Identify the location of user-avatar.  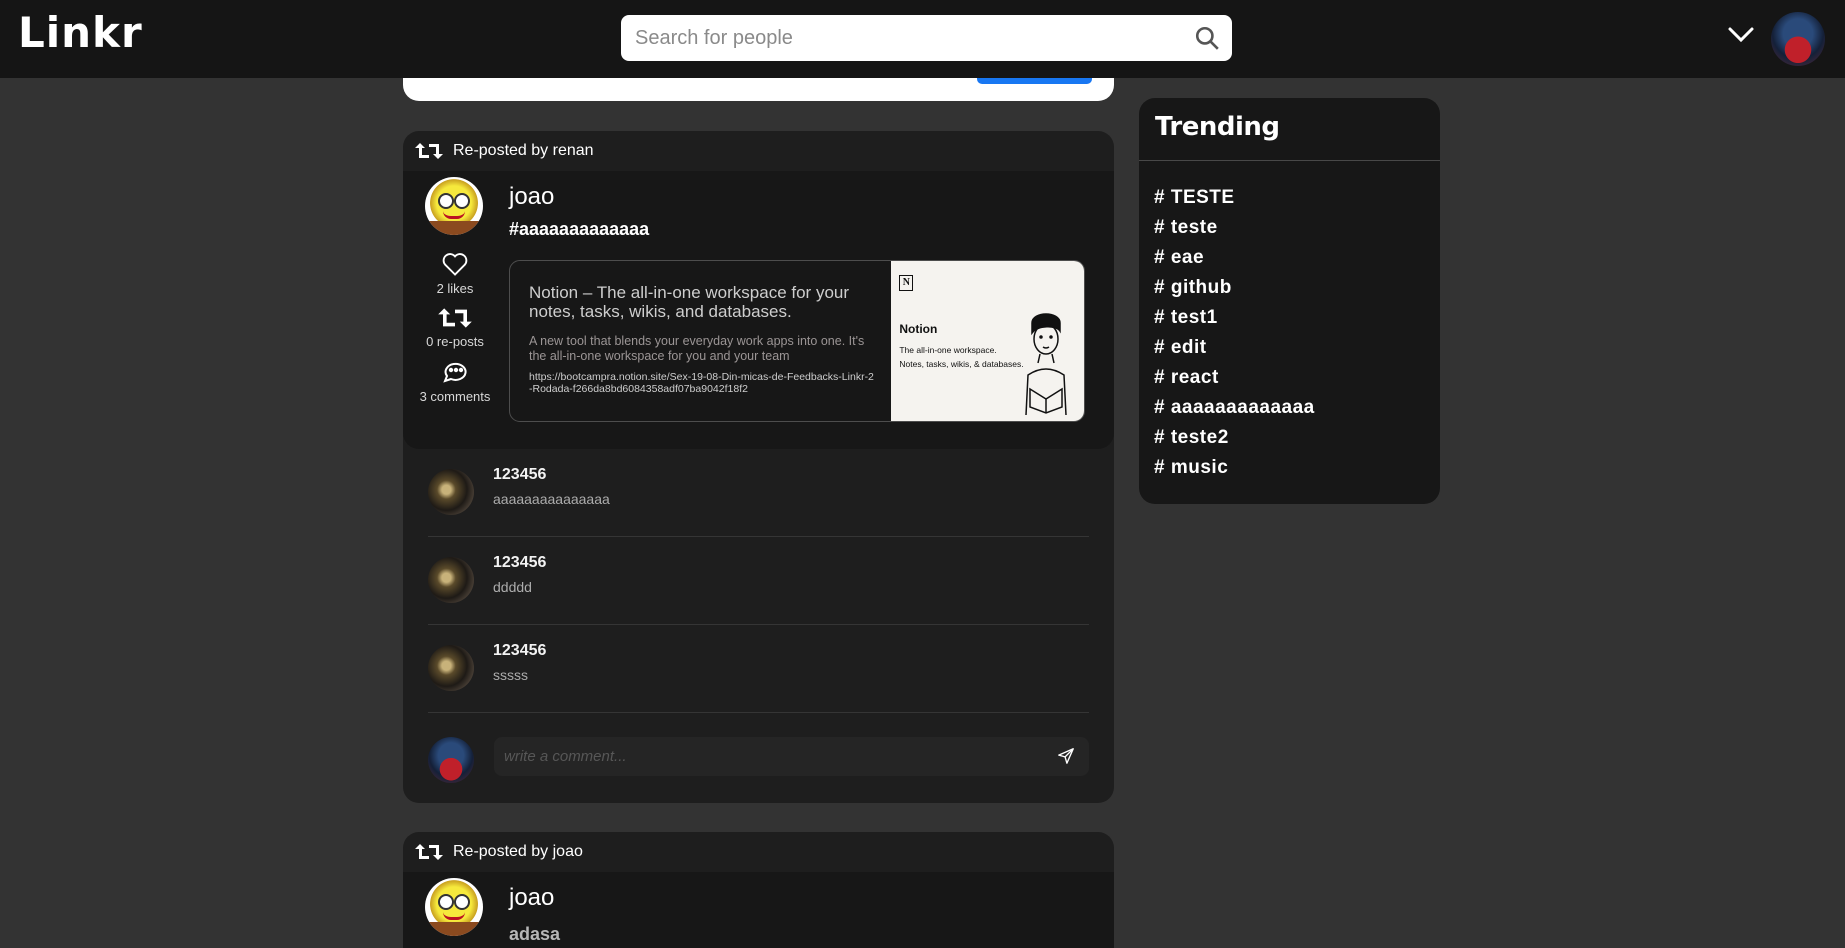
(1798, 39).